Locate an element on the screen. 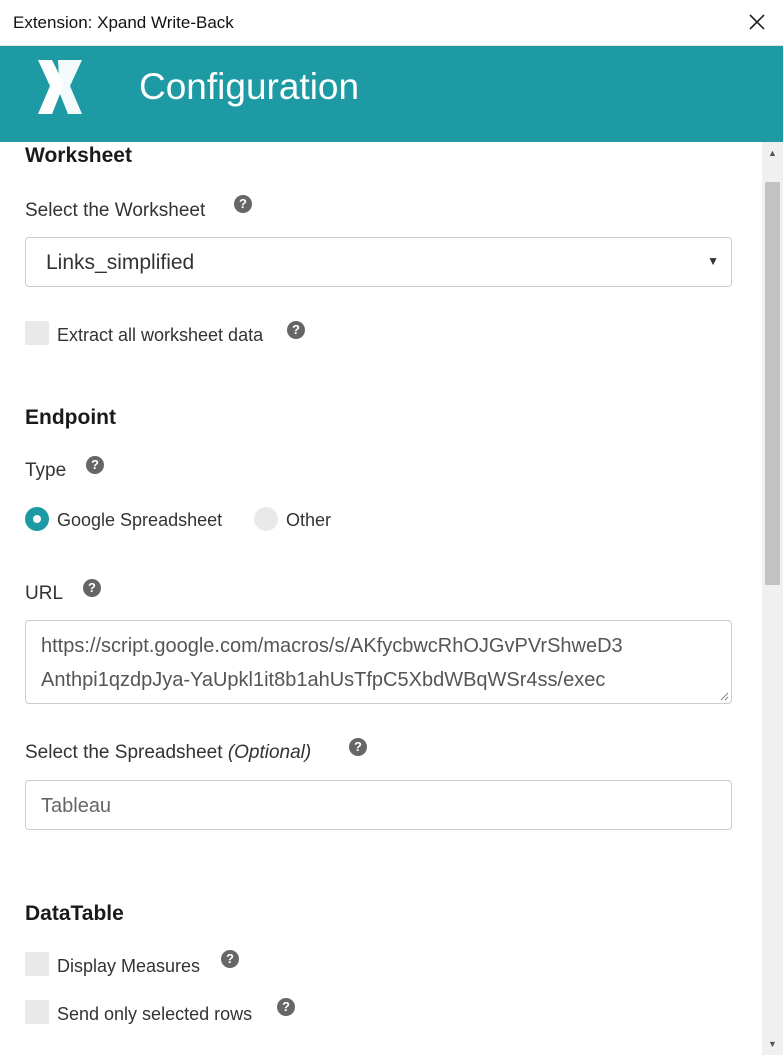  type-label: Type is located at coordinates (46, 470).